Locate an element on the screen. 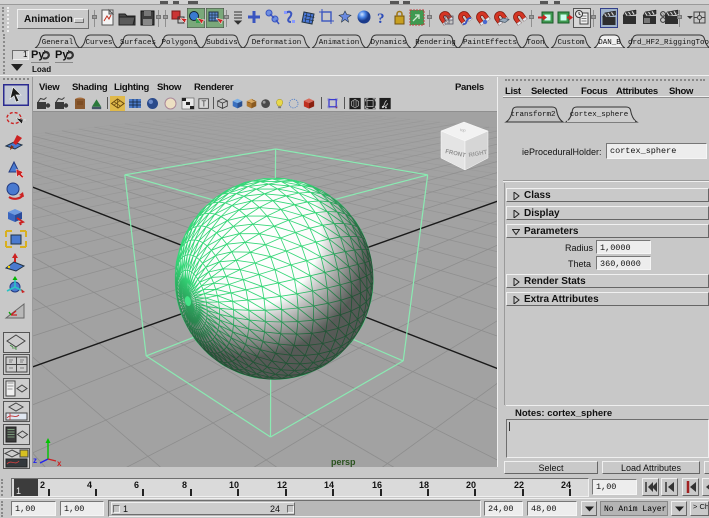 This screenshot has width=709, height=518. svg-text: Animation is located at coordinates (339, 43).